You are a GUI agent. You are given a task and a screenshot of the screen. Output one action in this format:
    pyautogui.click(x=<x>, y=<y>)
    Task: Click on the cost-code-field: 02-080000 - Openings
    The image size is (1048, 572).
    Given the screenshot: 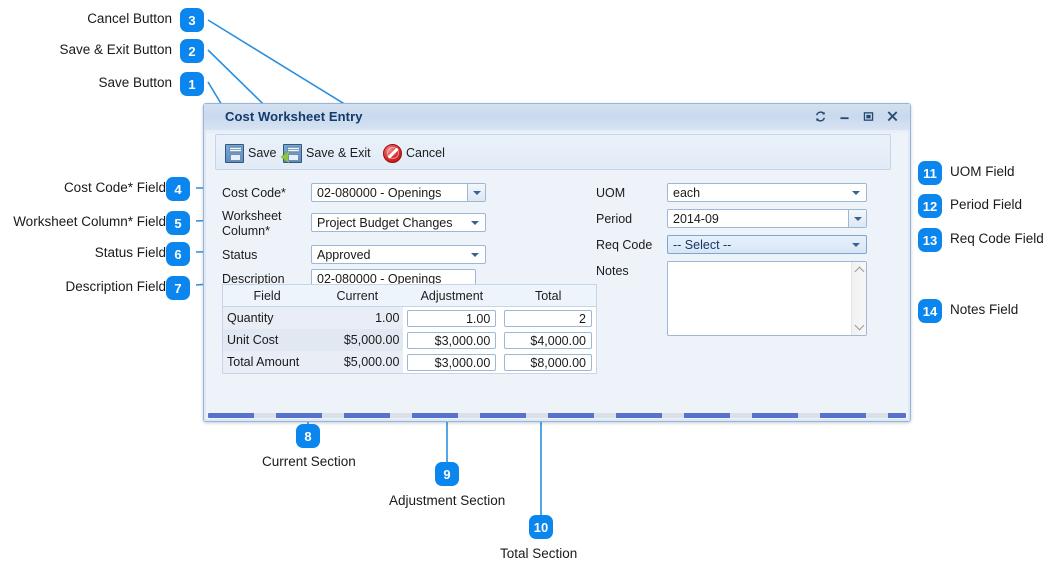 What is the action you would take?
    pyautogui.click(x=398, y=192)
    